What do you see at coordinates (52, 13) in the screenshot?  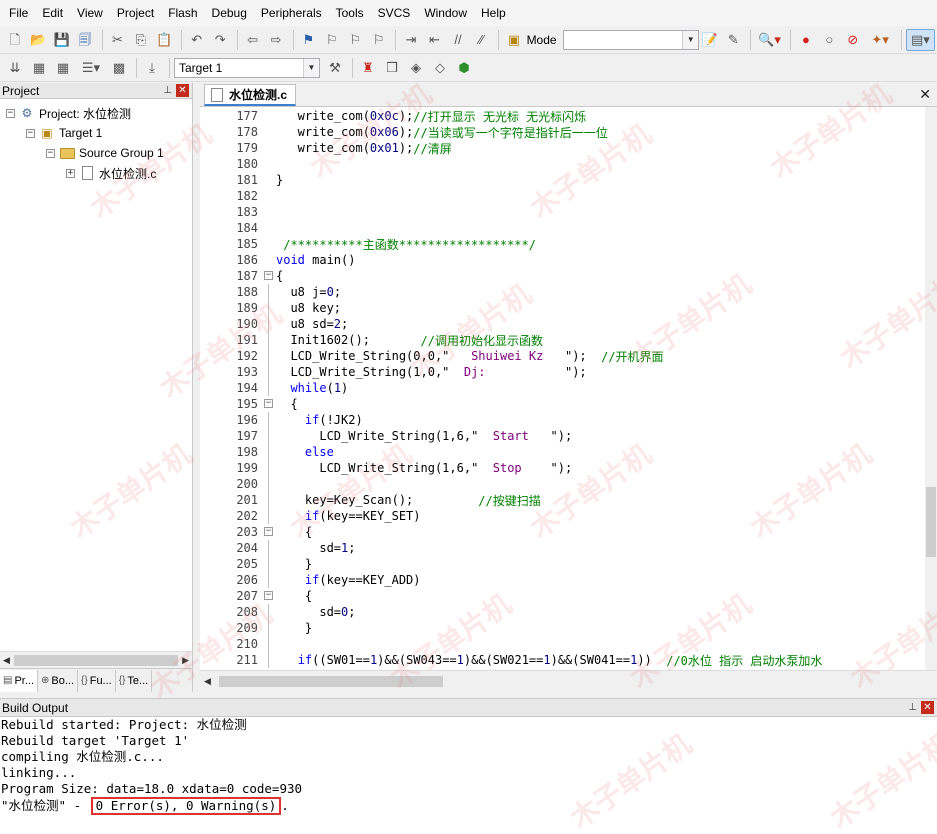 I see `menu-item-edit: Edit` at bounding box center [52, 13].